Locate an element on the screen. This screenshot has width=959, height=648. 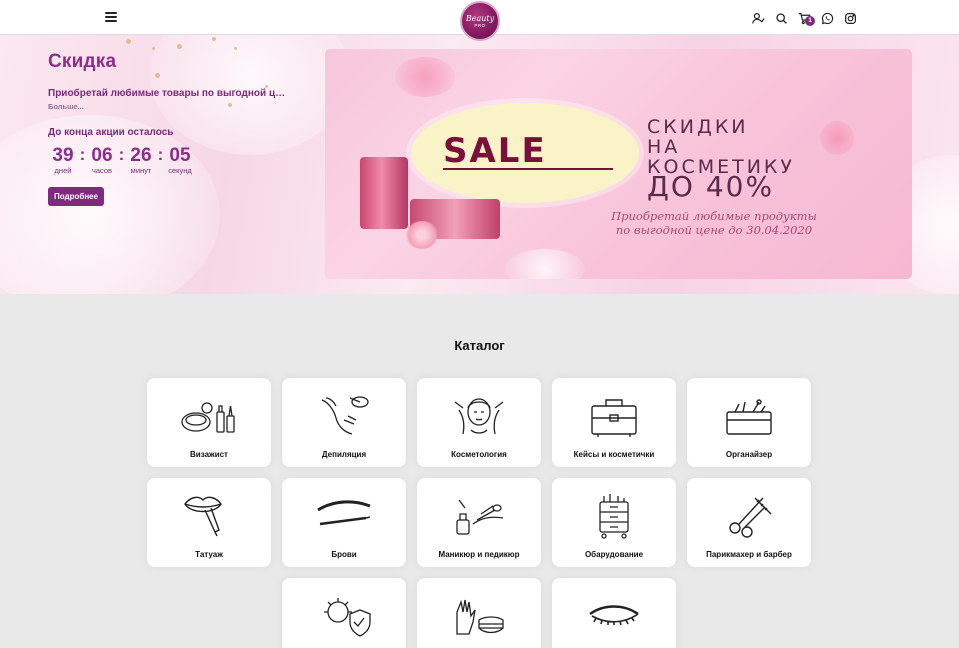
gloves-mask-icon is located at coordinates (479, 615).